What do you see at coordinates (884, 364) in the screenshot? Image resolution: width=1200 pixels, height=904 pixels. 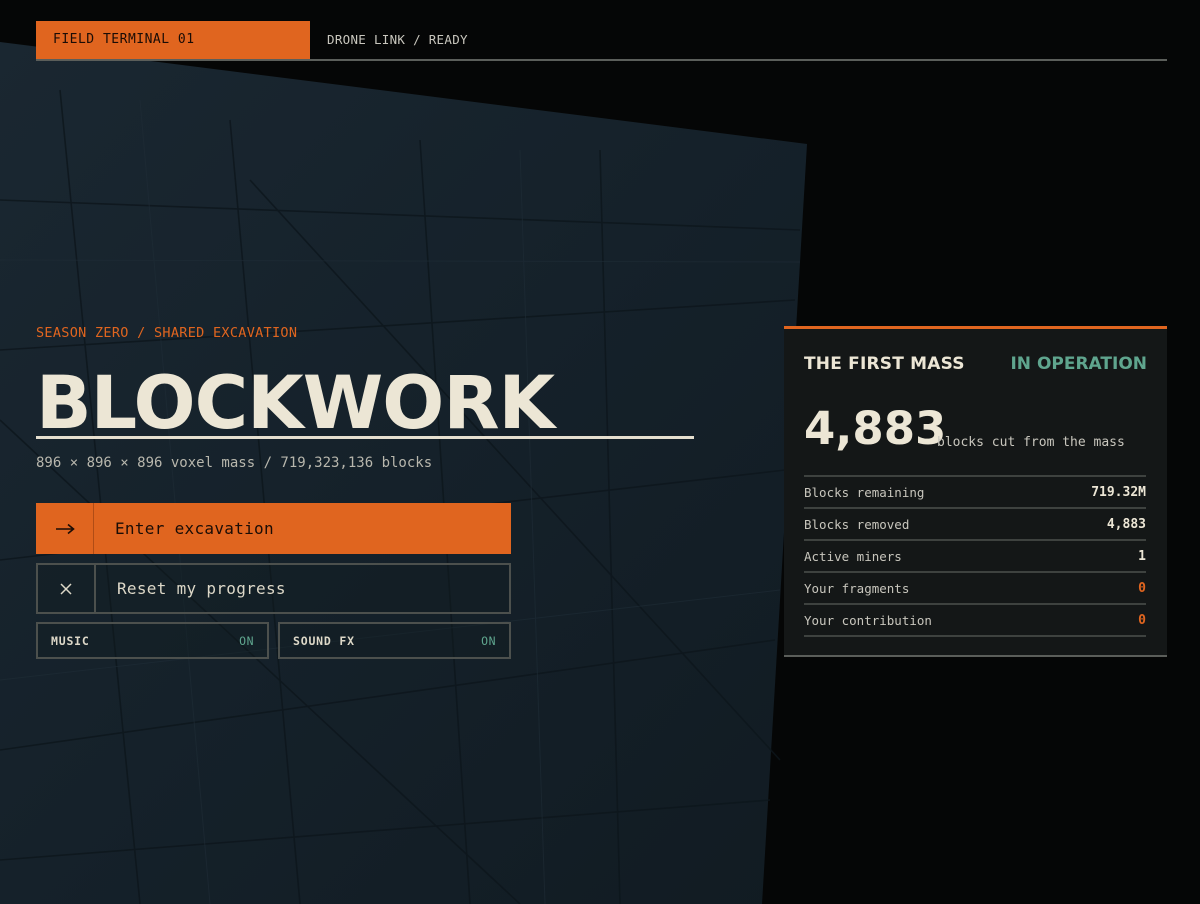 I see `mass-name: THE FIRST MASS` at bounding box center [884, 364].